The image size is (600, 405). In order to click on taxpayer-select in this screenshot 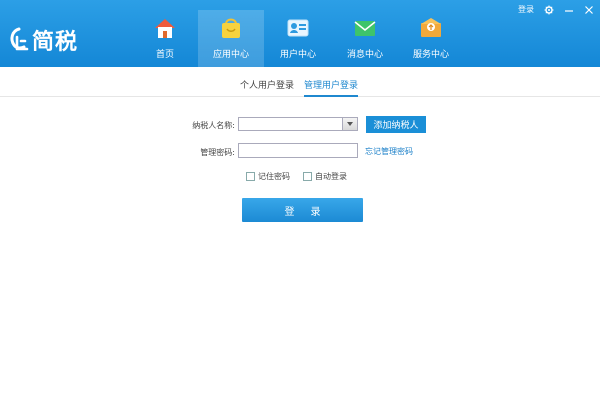, I will do `click(298, 124)`.